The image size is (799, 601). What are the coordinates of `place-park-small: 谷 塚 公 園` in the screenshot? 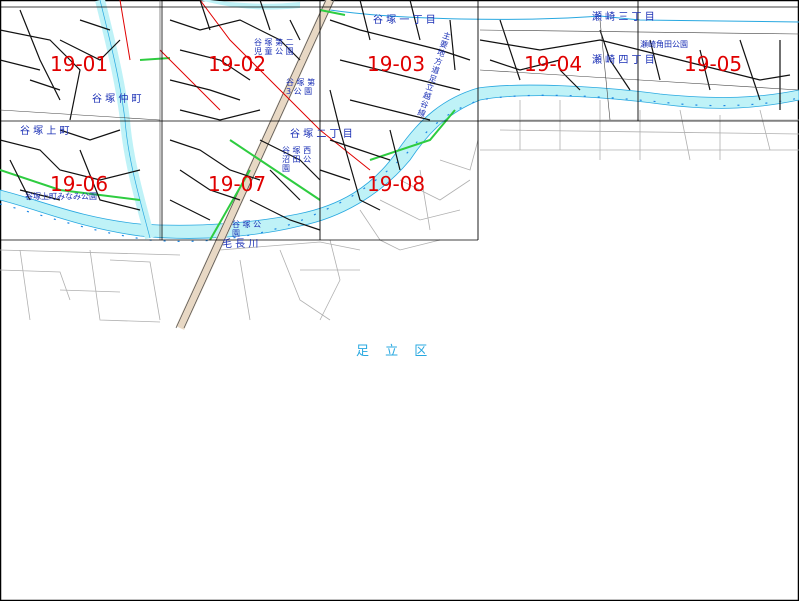 It's located at (247, 229).